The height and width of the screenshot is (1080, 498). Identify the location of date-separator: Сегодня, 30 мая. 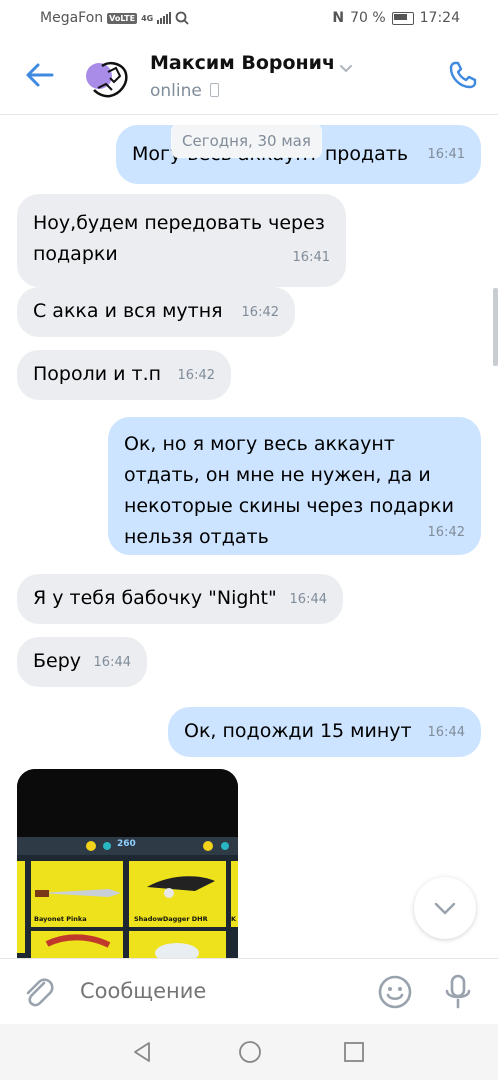
(246, 141).